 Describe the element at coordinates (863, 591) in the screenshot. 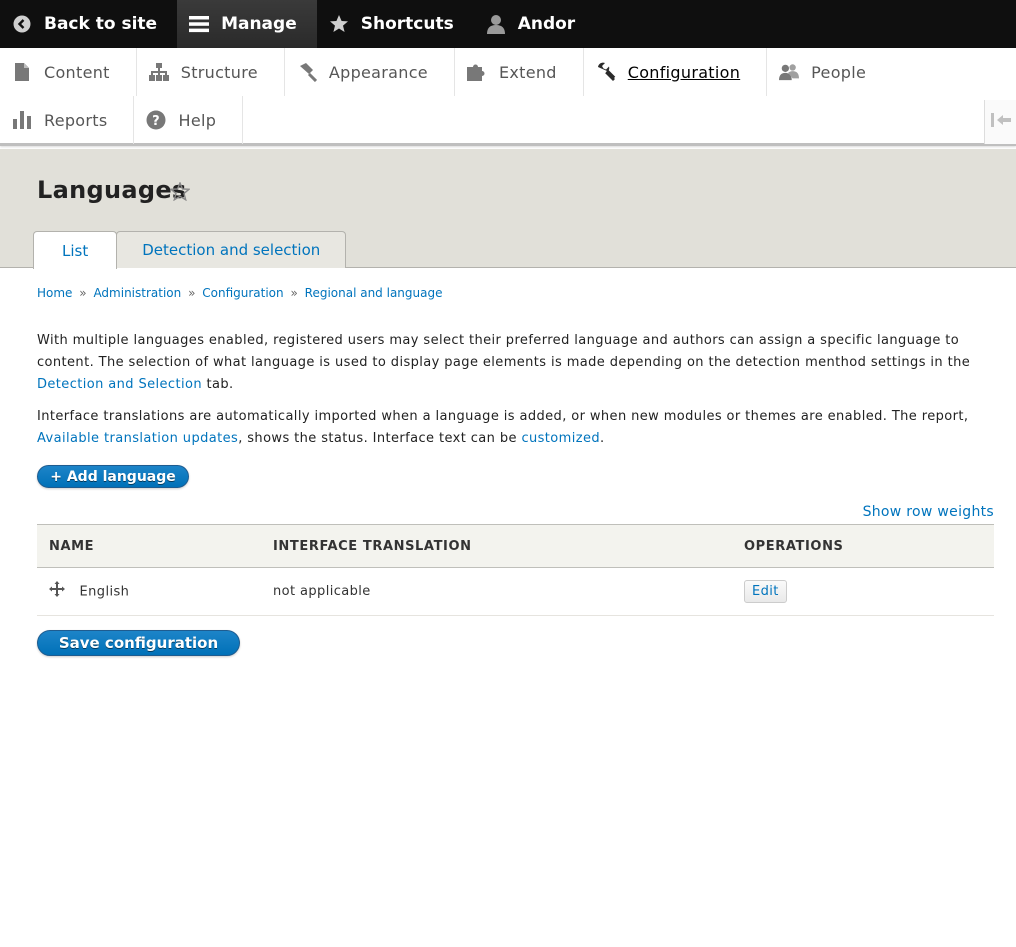

I see `operations-cell: Edit` at that location.